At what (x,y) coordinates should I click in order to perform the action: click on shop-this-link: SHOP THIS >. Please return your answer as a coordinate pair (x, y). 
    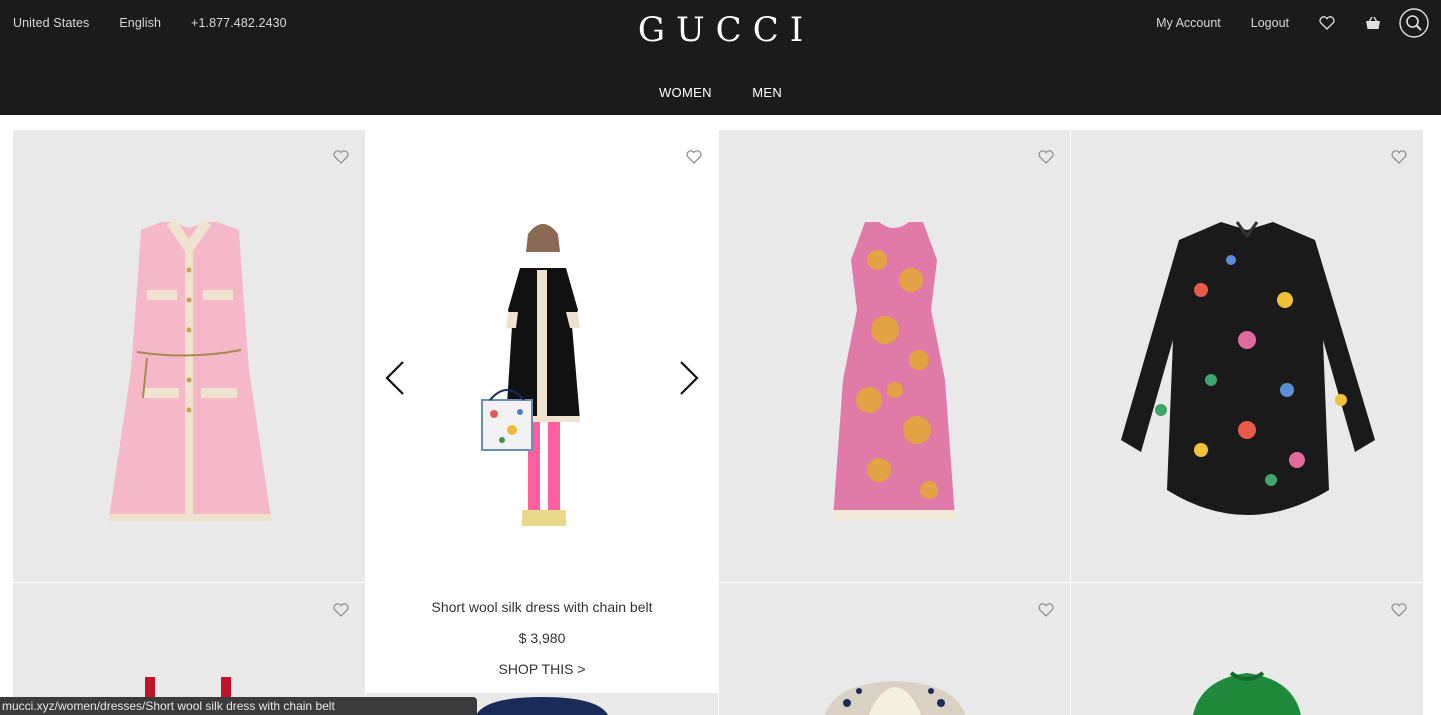
    Looking at the image, I should click on (542, 669).